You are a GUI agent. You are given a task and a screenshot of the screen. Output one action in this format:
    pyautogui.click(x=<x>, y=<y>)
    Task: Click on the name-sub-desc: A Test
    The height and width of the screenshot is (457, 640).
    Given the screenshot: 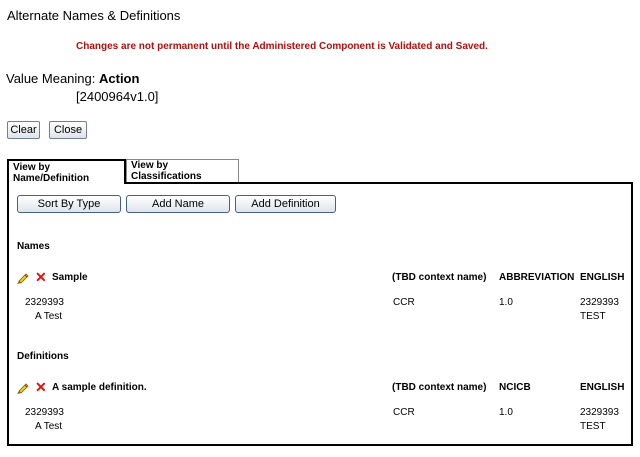 What is the action you would take?
    pyautogui.click(x=49, y=316)
    